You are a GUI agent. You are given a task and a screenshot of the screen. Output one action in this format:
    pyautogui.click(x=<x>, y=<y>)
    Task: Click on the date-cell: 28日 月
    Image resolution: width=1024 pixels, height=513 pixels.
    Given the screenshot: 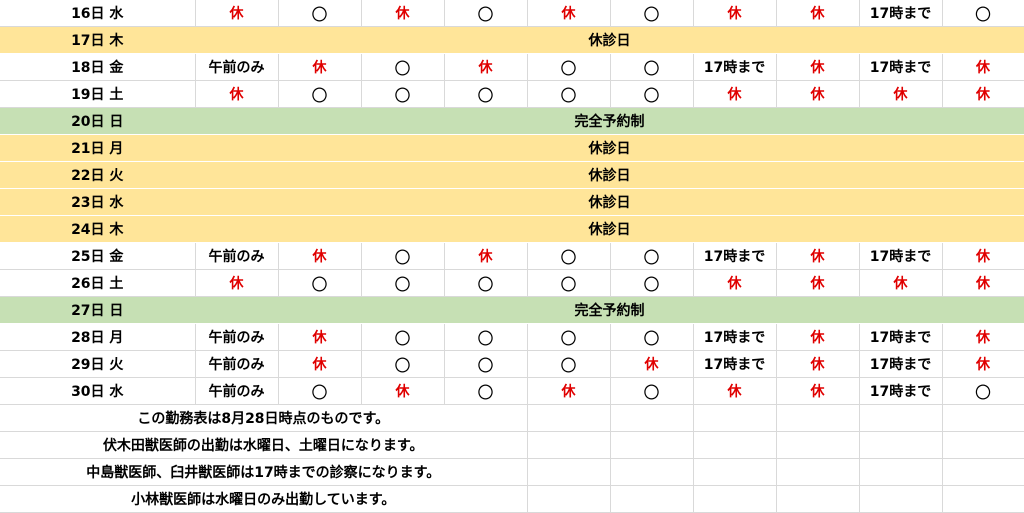 What is the action you would take?
    pyautogui.click(x=98, y=337)
    